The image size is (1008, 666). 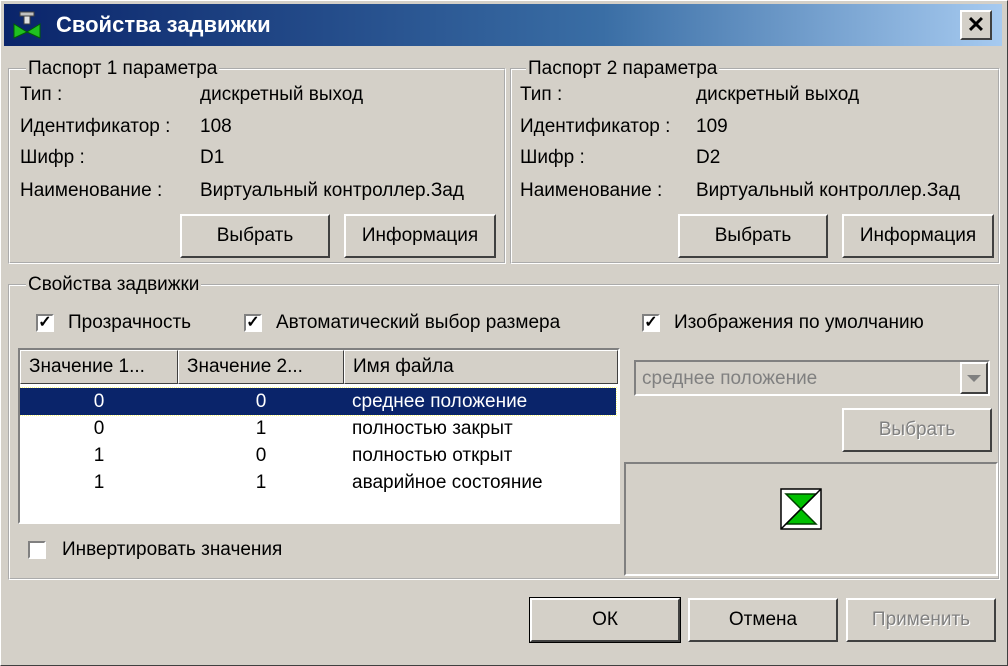 What do you see at coordinates (753, 236) in the screenshot?
I see `p2-select-button: Выбрать` at bounding box center [753, 236].